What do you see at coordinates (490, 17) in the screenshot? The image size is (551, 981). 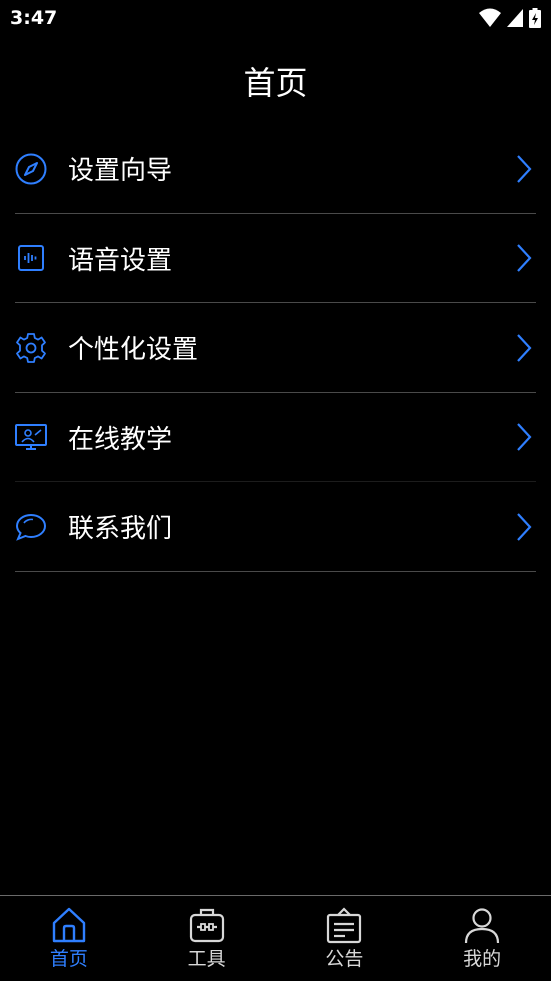 I see `wifi-icon` at bounding box center [490, 17].